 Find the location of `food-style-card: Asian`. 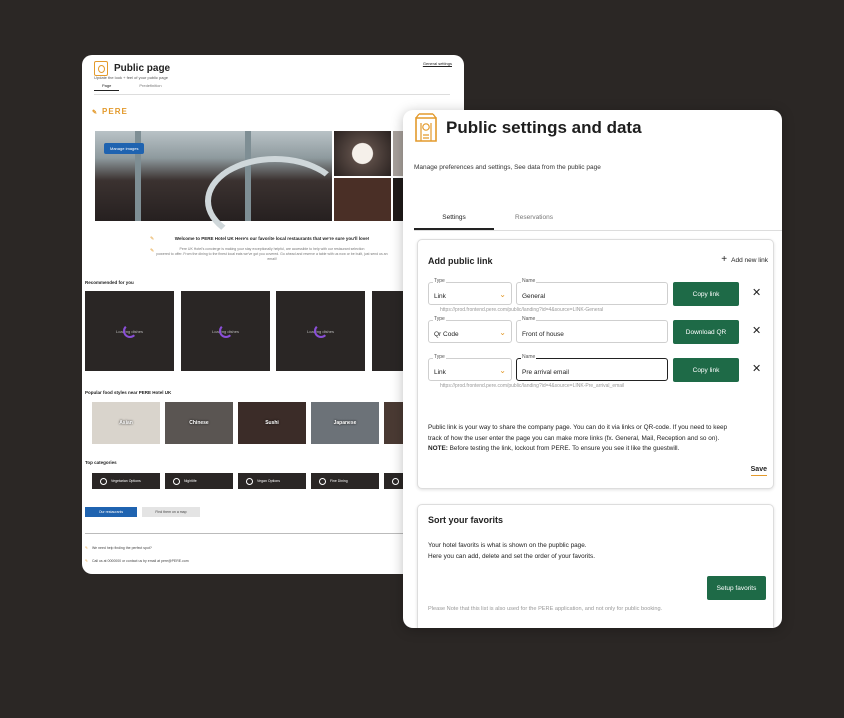

food-style-card: Asian is located at coordinates (126, 423).